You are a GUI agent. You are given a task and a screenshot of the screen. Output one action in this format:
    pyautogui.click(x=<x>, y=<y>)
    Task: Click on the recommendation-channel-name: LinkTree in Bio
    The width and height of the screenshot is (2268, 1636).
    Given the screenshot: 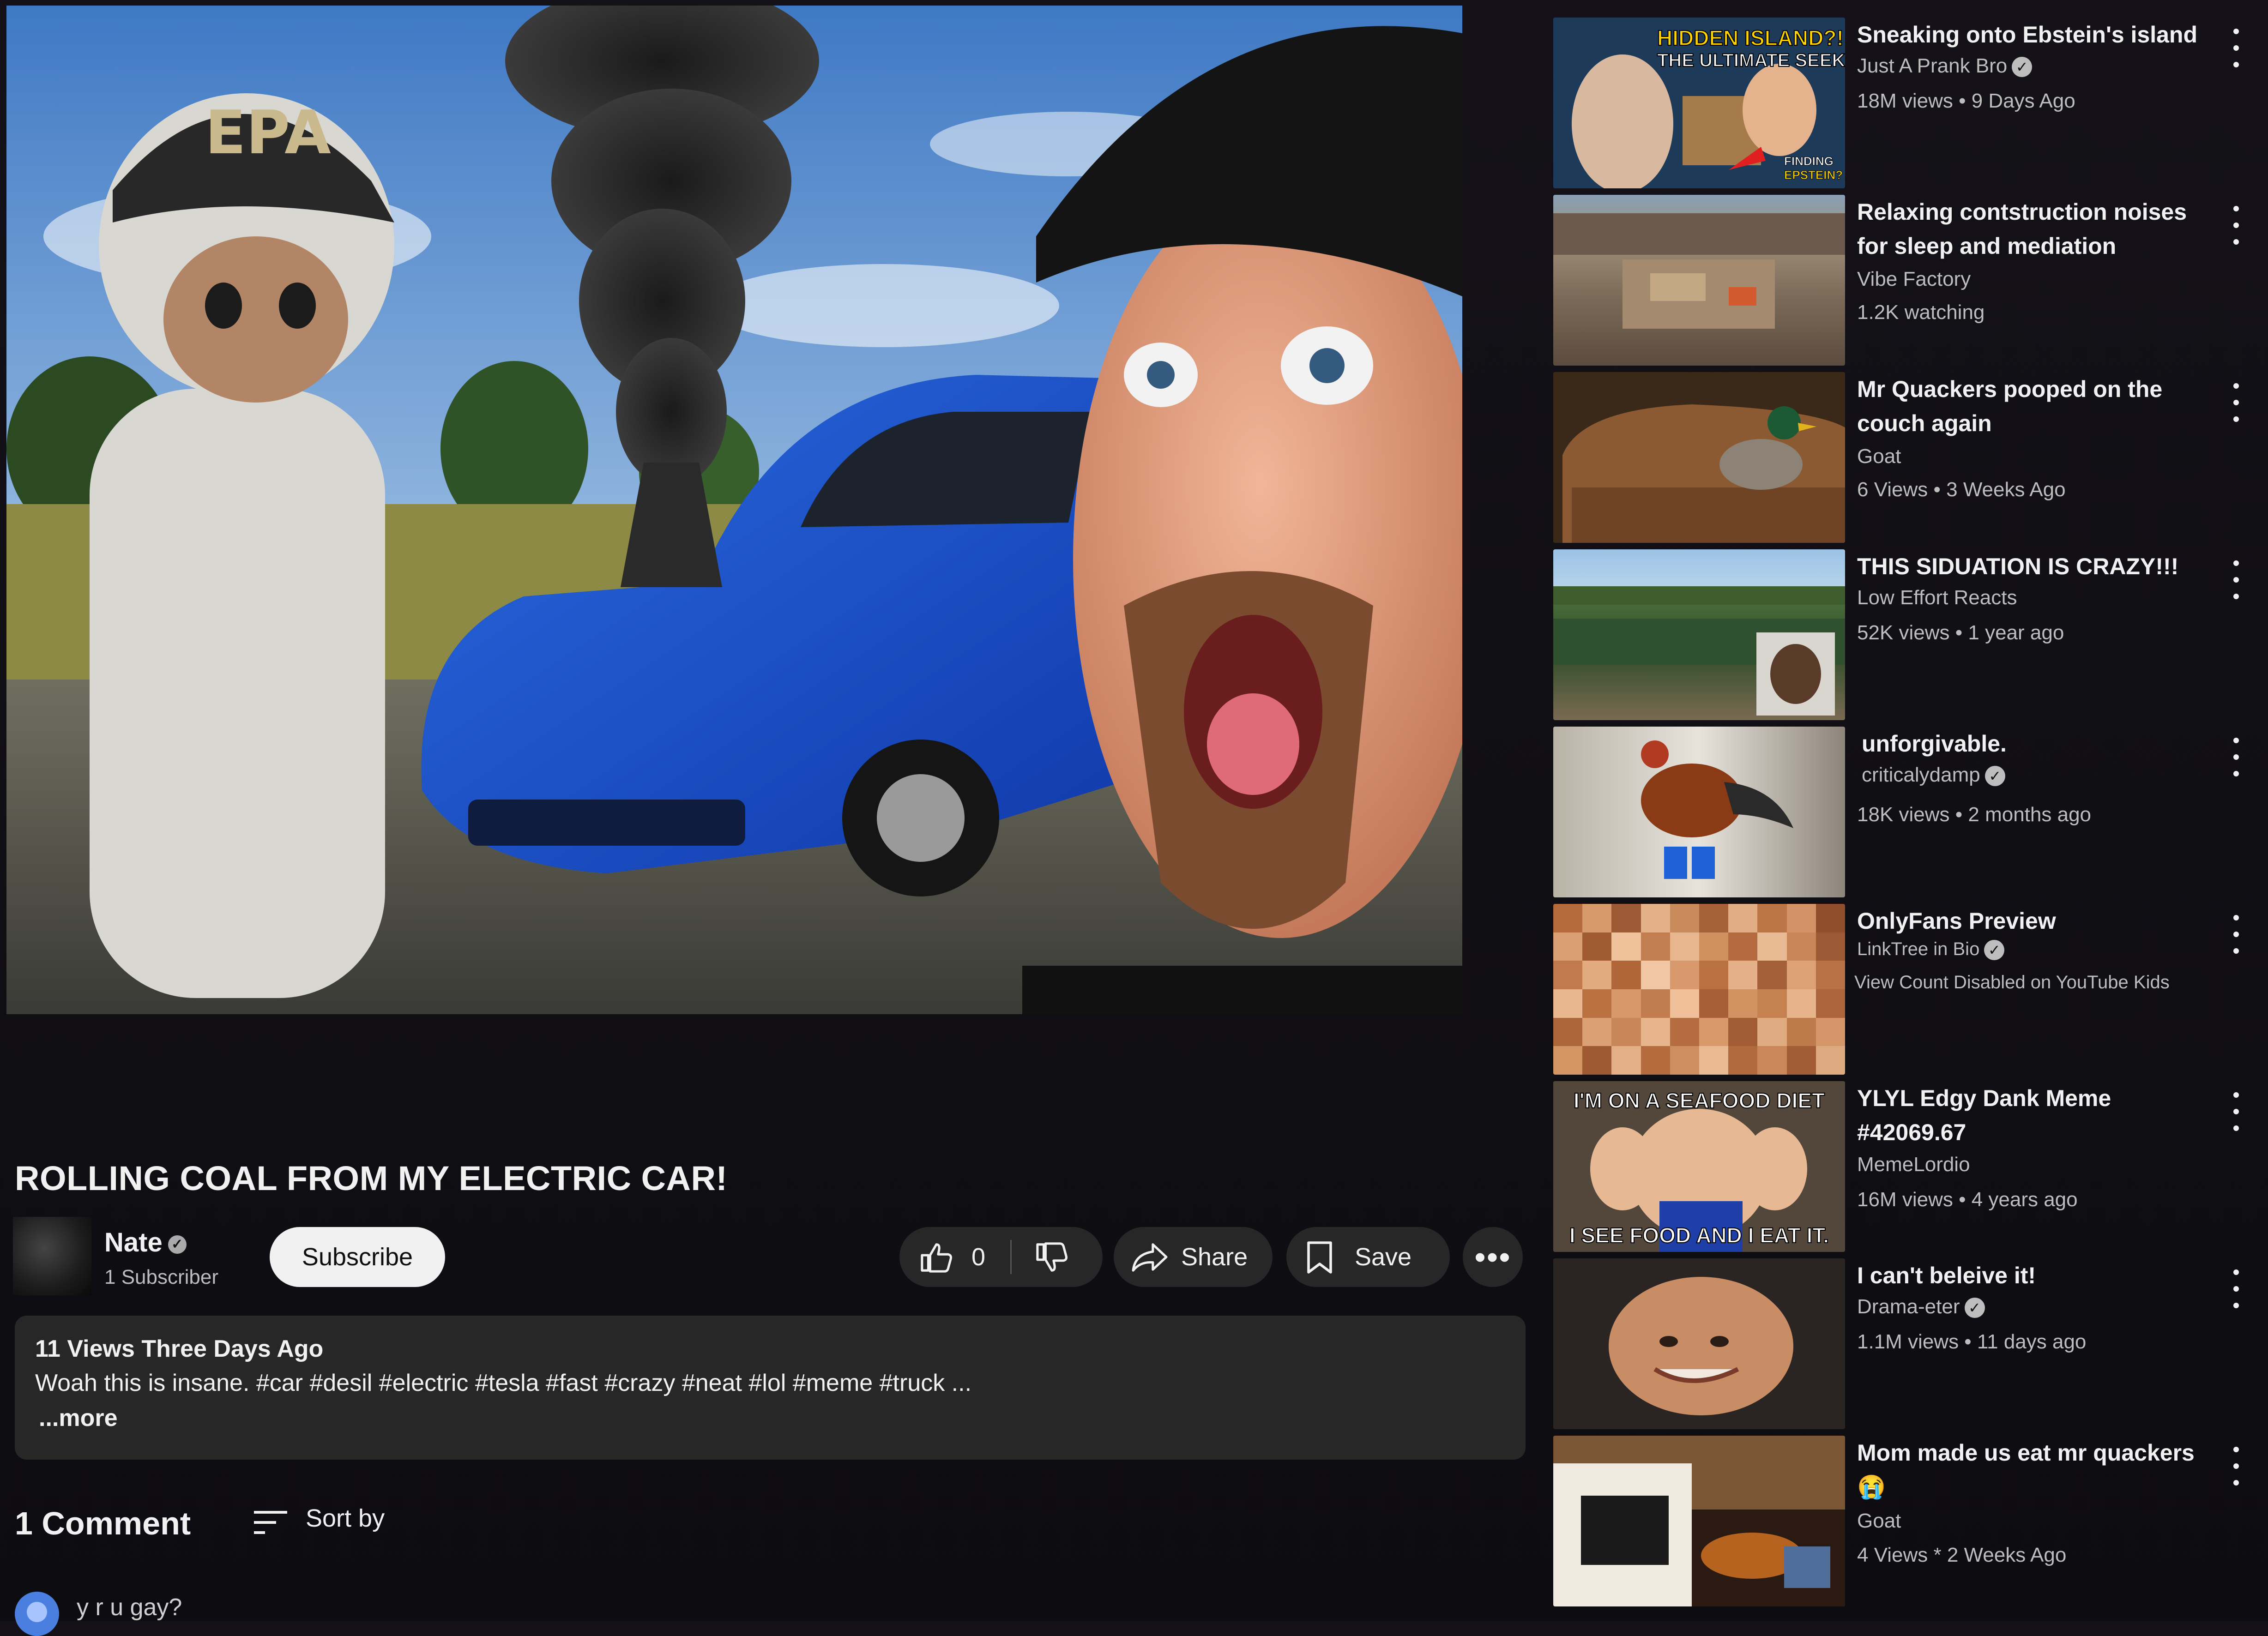 What is the action you would take?
    pyautogui.click(x=1918, y=949)
    